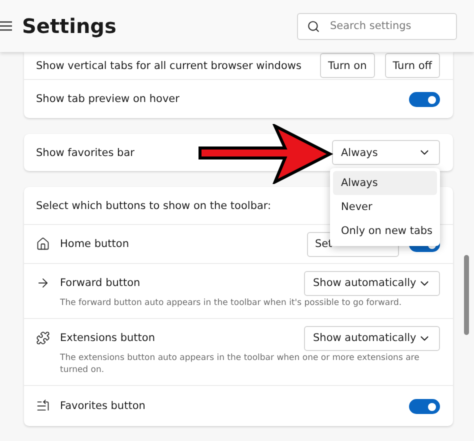 The image size is (474, 441). I want to click on setting-description: The forward button auto appears in the toolbar when it's possible to go forward., so click(231, 304).